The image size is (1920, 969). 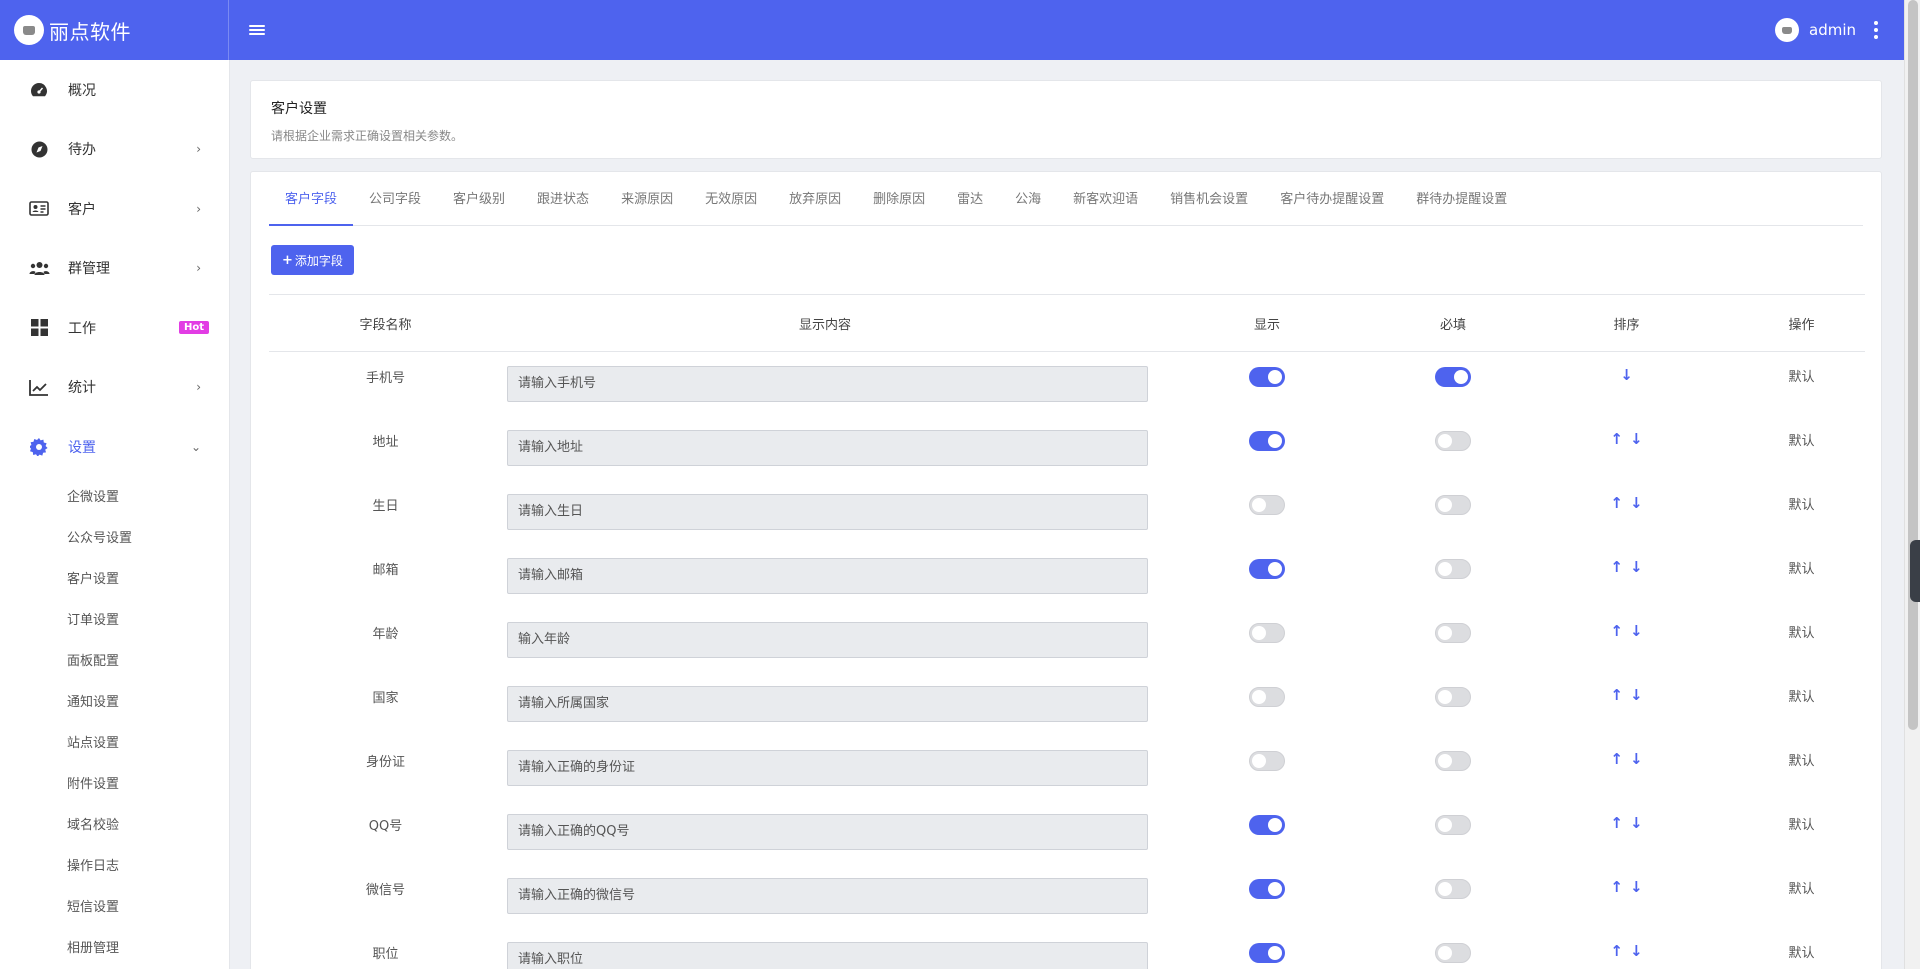 What do you see at coordinates (827, 384) in the screenshot?
I see `field-content-input: 请输入手机号` at bounding box center [827, 384].